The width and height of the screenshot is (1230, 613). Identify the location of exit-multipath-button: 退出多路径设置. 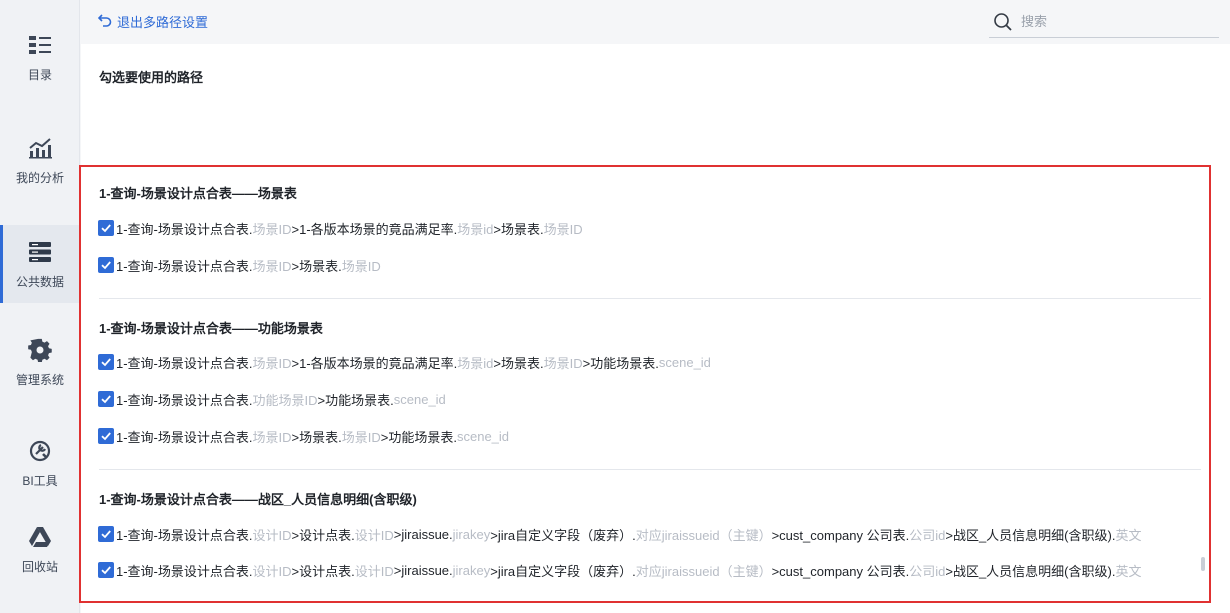
(153, 21).